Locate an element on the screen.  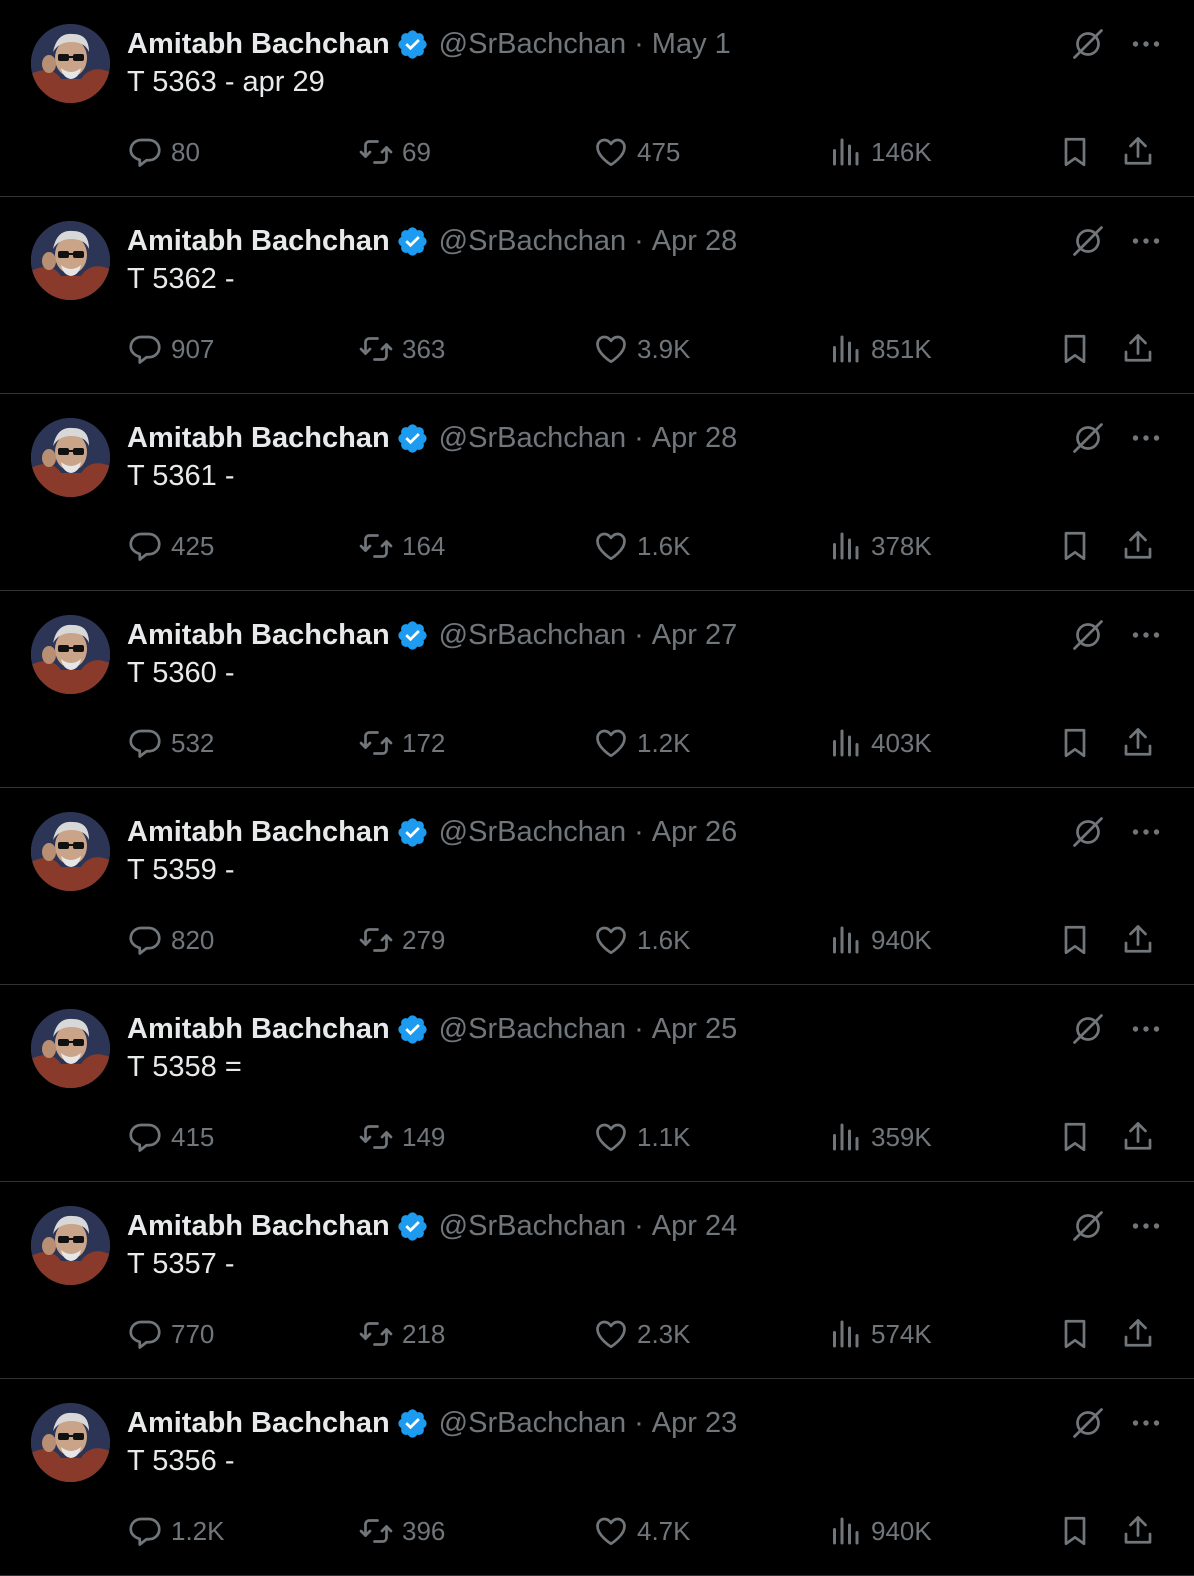
timestamp: Apr 26 is located at coordinates (694, 832).